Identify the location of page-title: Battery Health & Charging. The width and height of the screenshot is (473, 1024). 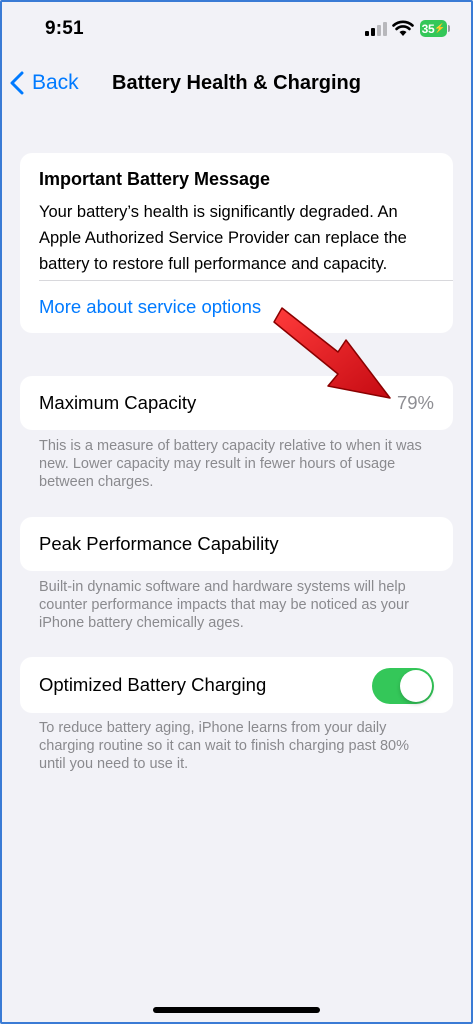
(236, 83).